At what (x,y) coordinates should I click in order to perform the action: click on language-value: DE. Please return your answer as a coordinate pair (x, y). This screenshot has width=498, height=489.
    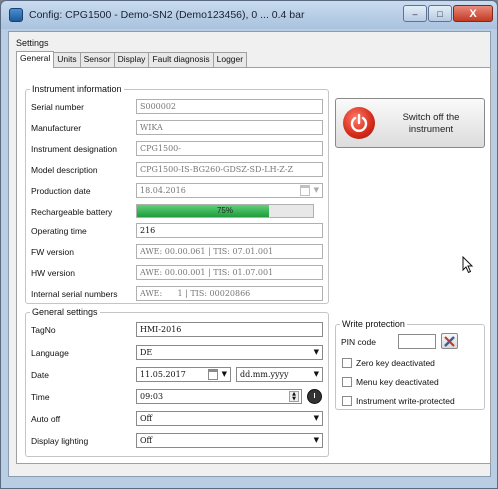
    Looking at the image, I should click on (146, 352).